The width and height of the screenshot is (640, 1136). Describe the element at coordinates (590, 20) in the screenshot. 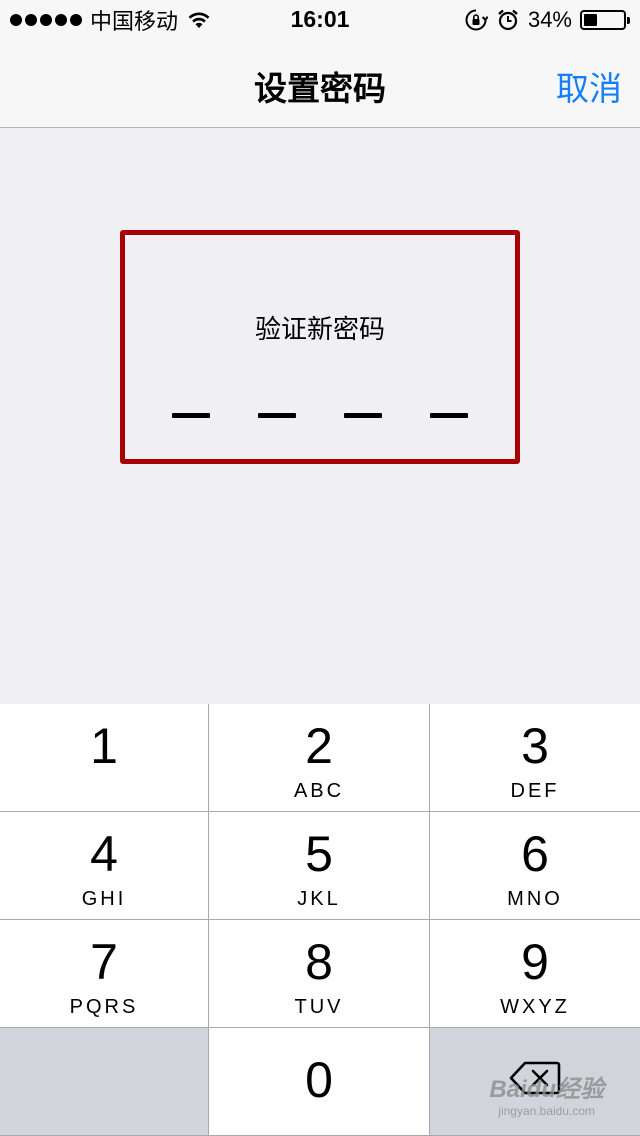

I see `battery-level-fill` at that location.